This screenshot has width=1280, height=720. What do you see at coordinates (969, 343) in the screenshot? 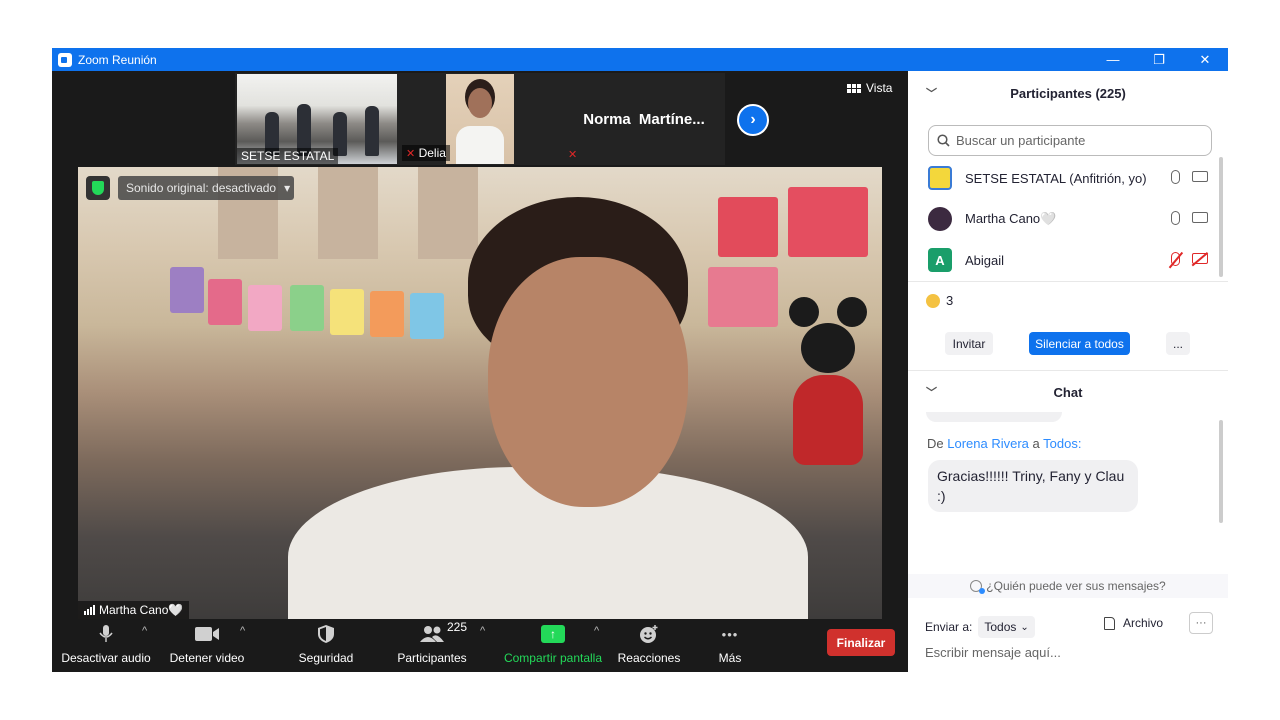
I see `invite-button: Invitar` at bounding box center [969, 343].